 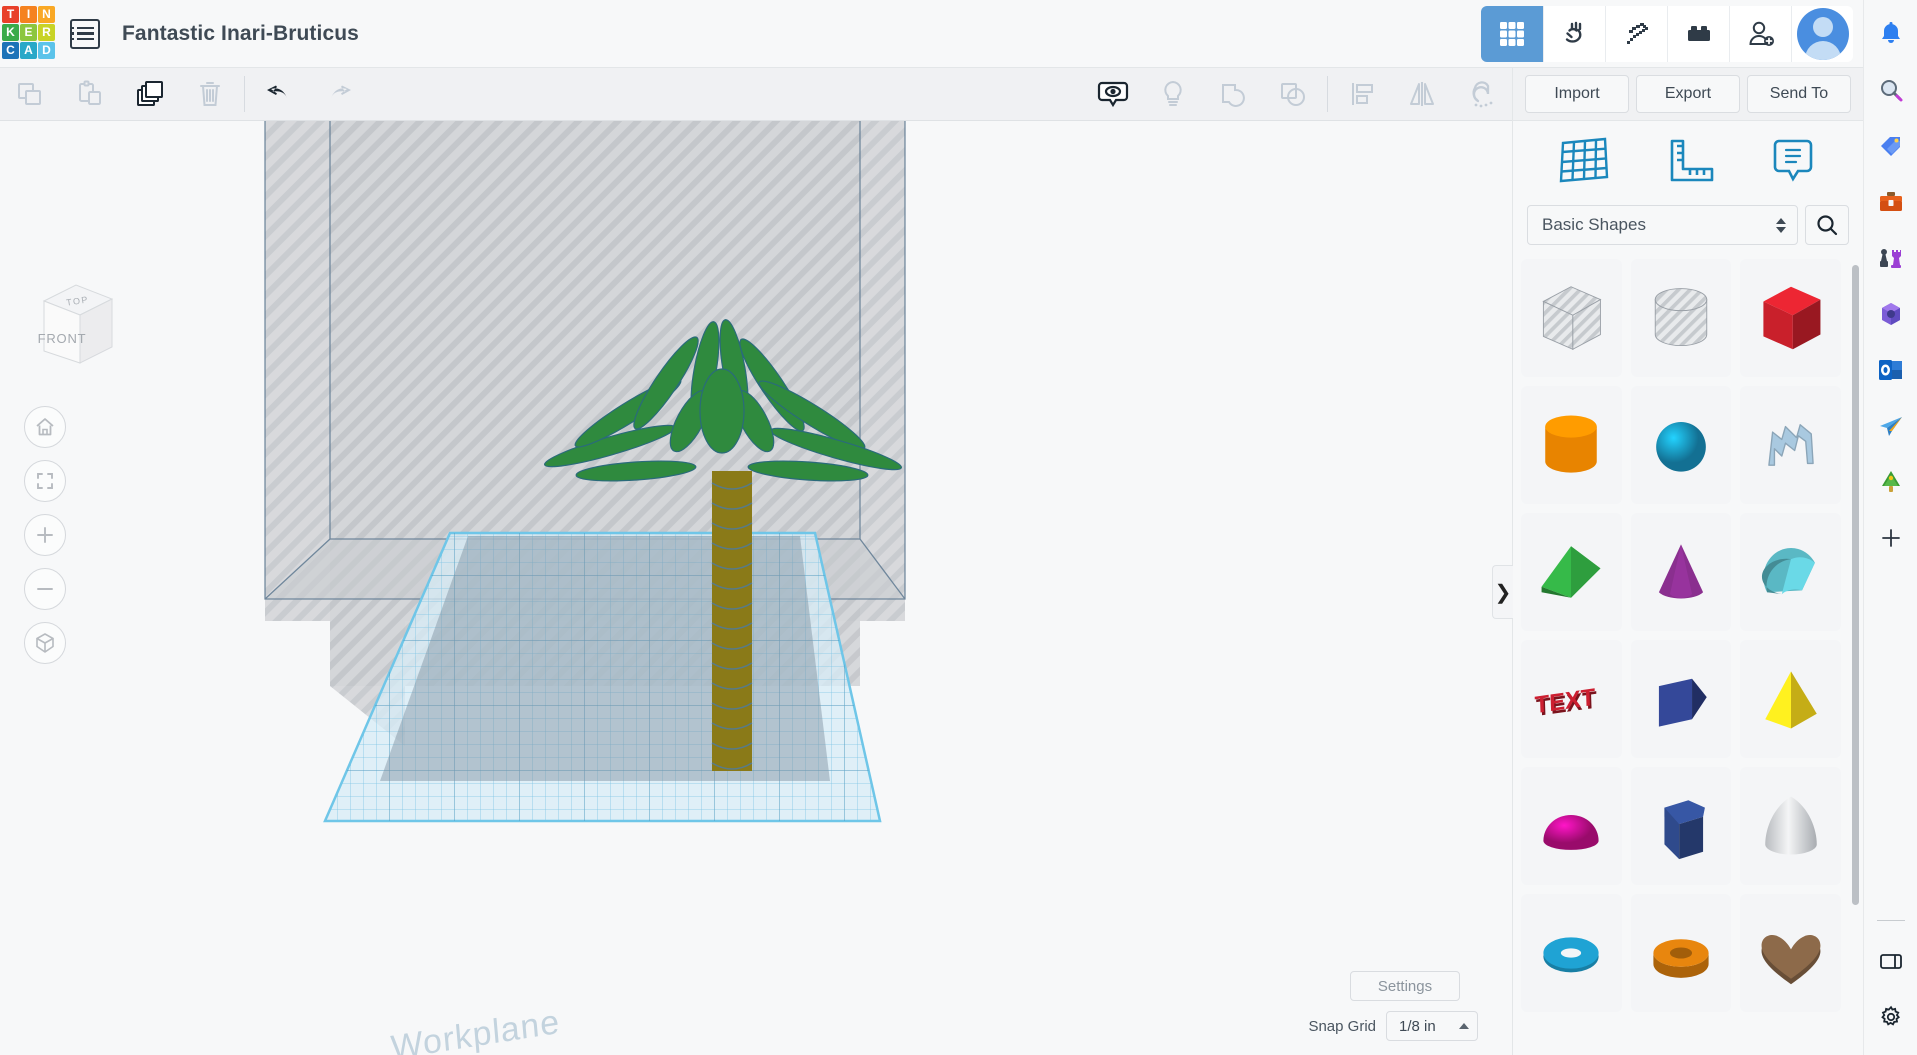 I want to click on shape-cylinder, so click(x=1571, y=445).